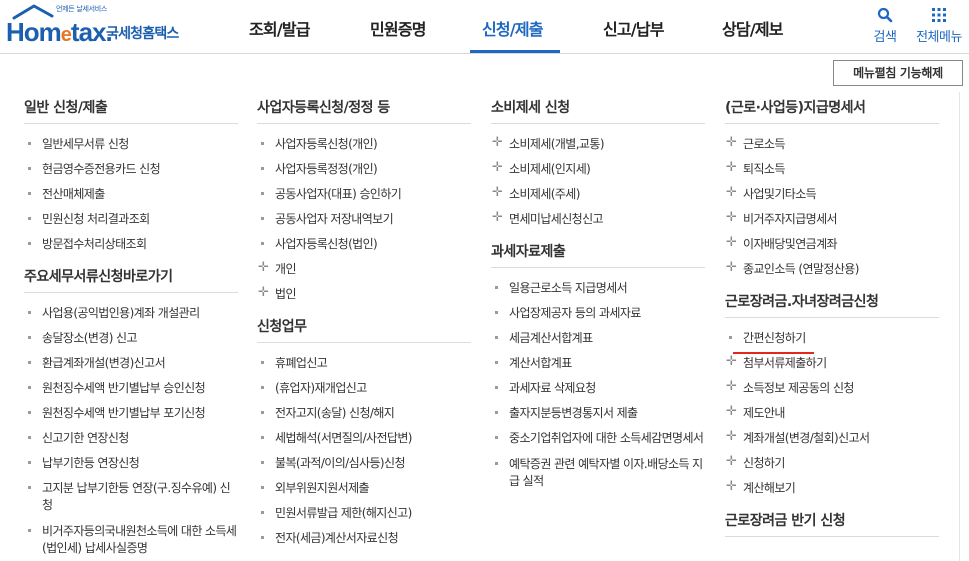  What do you see at coordinates (131, 362) in the screenshot?
I see `menu-item: 환급계좌개설(변경)신고서` at bounding box center [131, 362].